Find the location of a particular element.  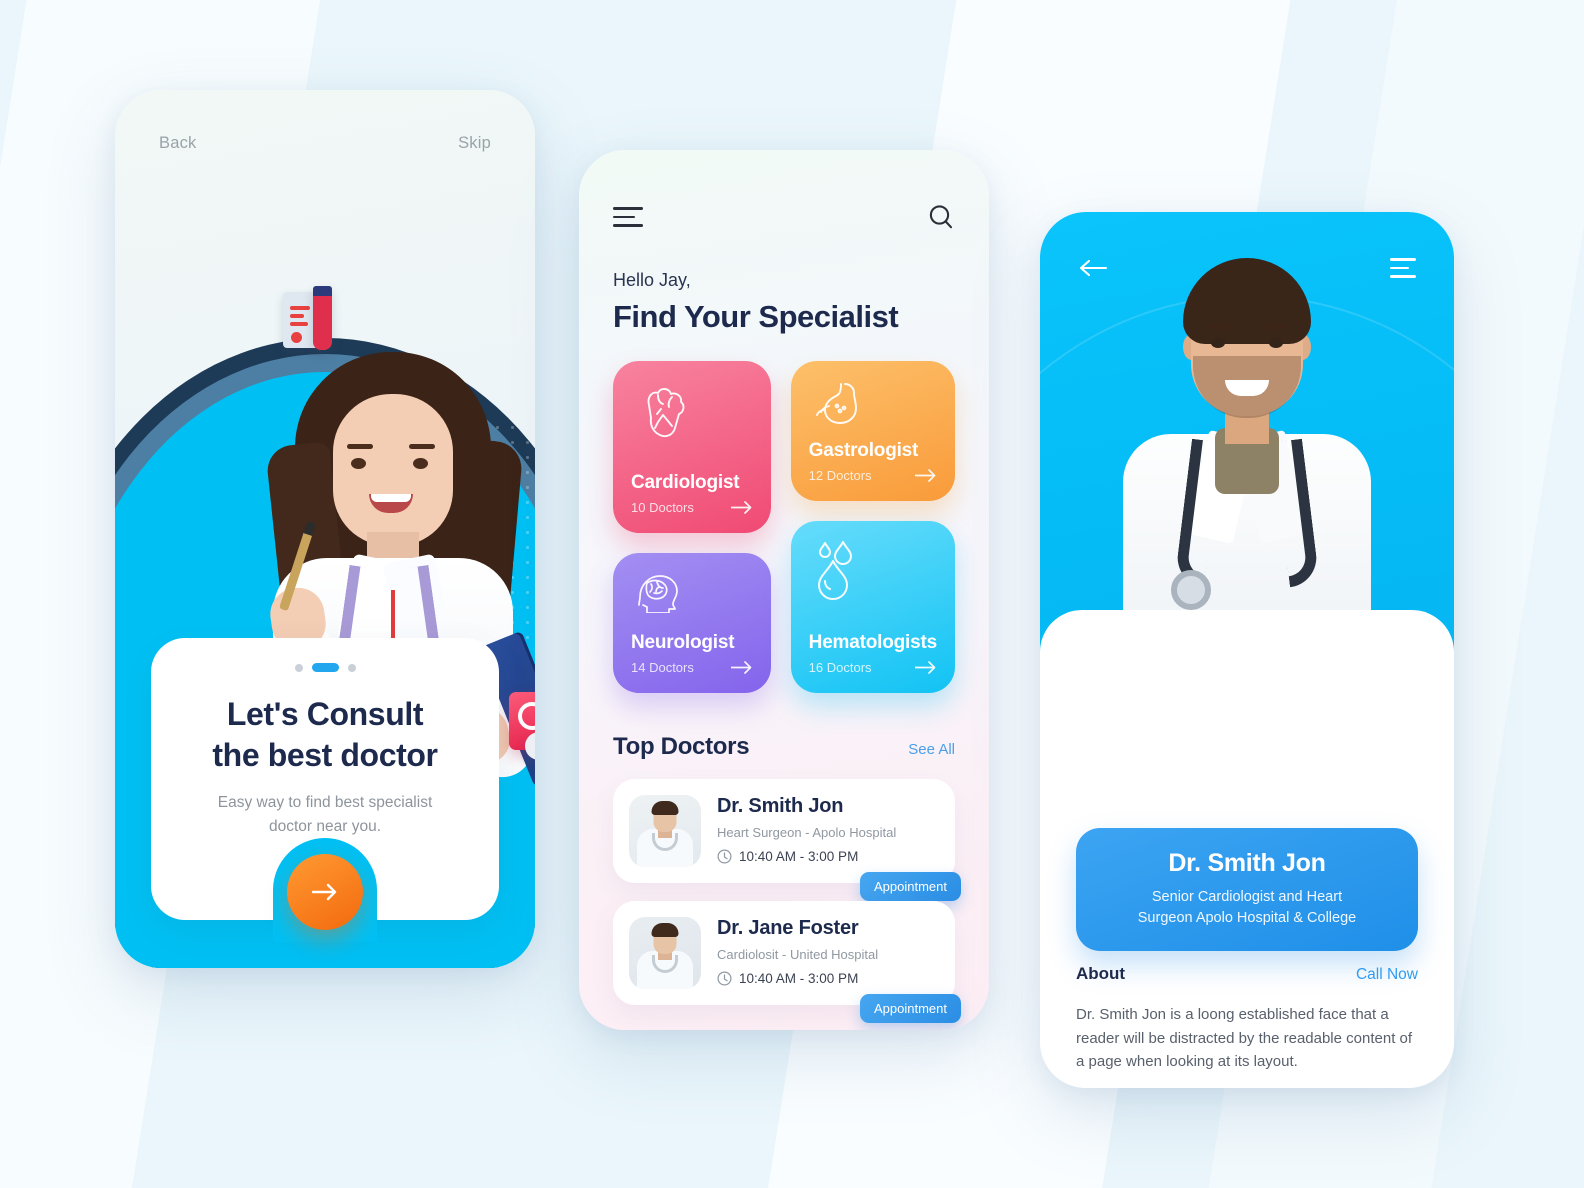

back-button: Back is located at coordinates (177, 143).